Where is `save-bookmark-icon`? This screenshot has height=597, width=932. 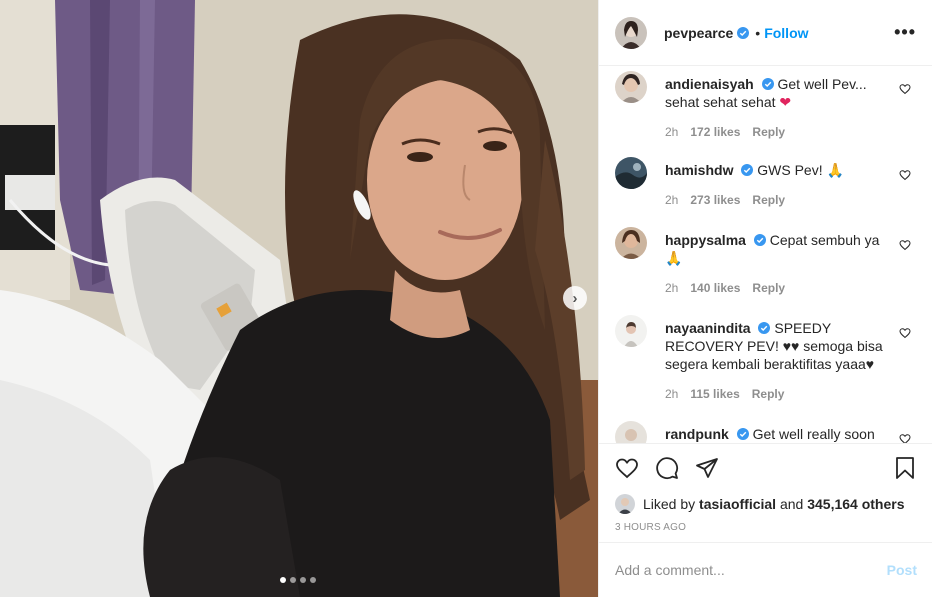 save-bookmark-icon is located at coordinates (905, 468).